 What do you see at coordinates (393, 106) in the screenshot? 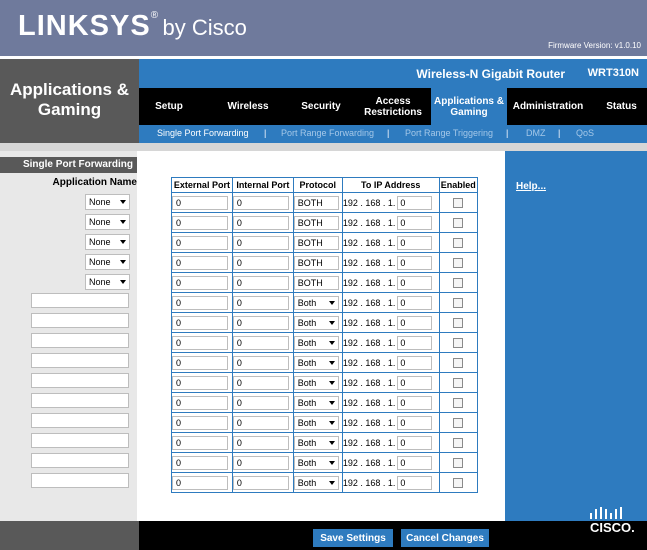
I see `tab-access-restrictions: Access Restrictions` at bounding box center [393, 106].